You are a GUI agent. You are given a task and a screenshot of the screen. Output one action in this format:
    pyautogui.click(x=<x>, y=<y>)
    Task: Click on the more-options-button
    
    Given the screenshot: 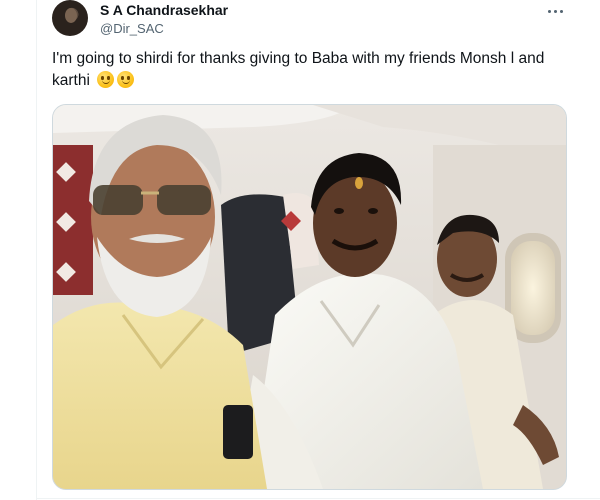 What is the action you would take?
    pyautogui.click(x=555, y=11)
    